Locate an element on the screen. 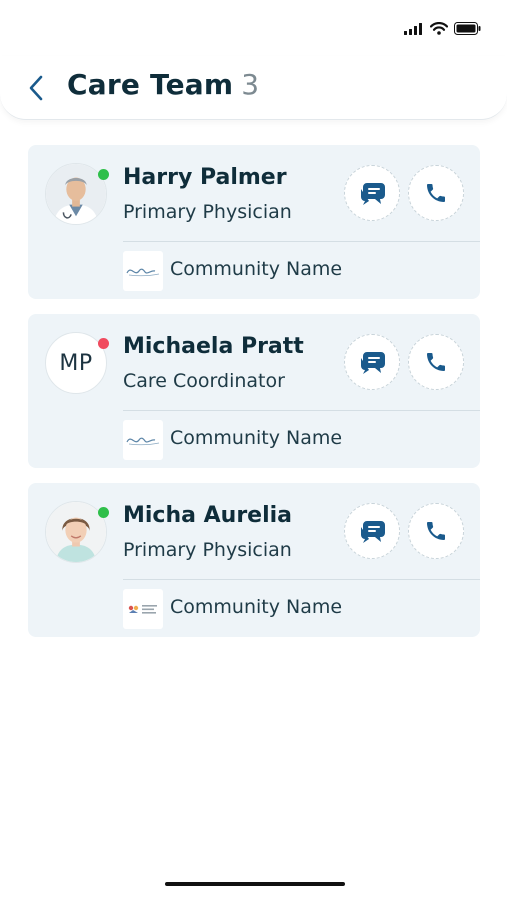 The width and height of the screenshot is (507, 900). doctor-photo-icon is located at coordinates (76, 194).